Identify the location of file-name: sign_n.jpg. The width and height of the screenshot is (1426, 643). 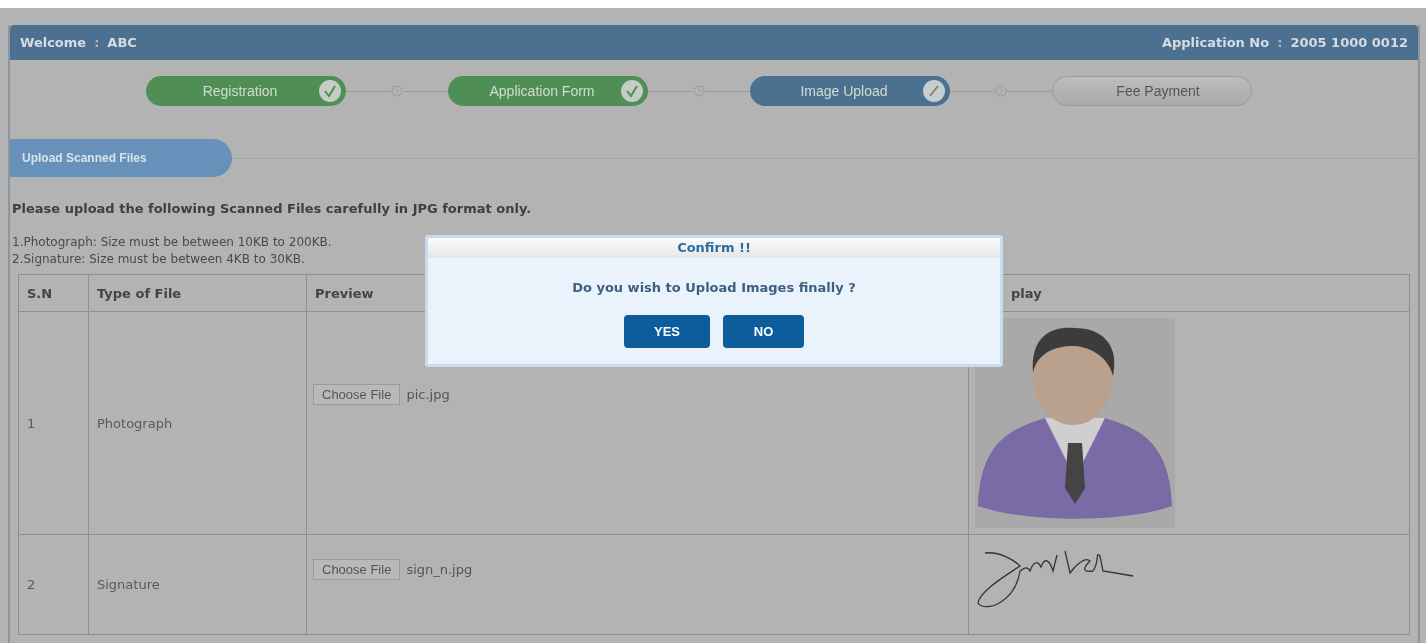
(439, 569).